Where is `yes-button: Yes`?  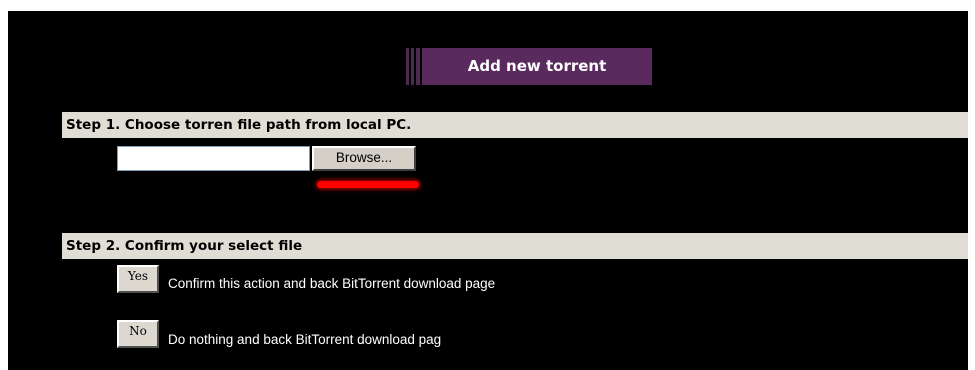 yes-button: Yes is located at coordinates (138, 279).